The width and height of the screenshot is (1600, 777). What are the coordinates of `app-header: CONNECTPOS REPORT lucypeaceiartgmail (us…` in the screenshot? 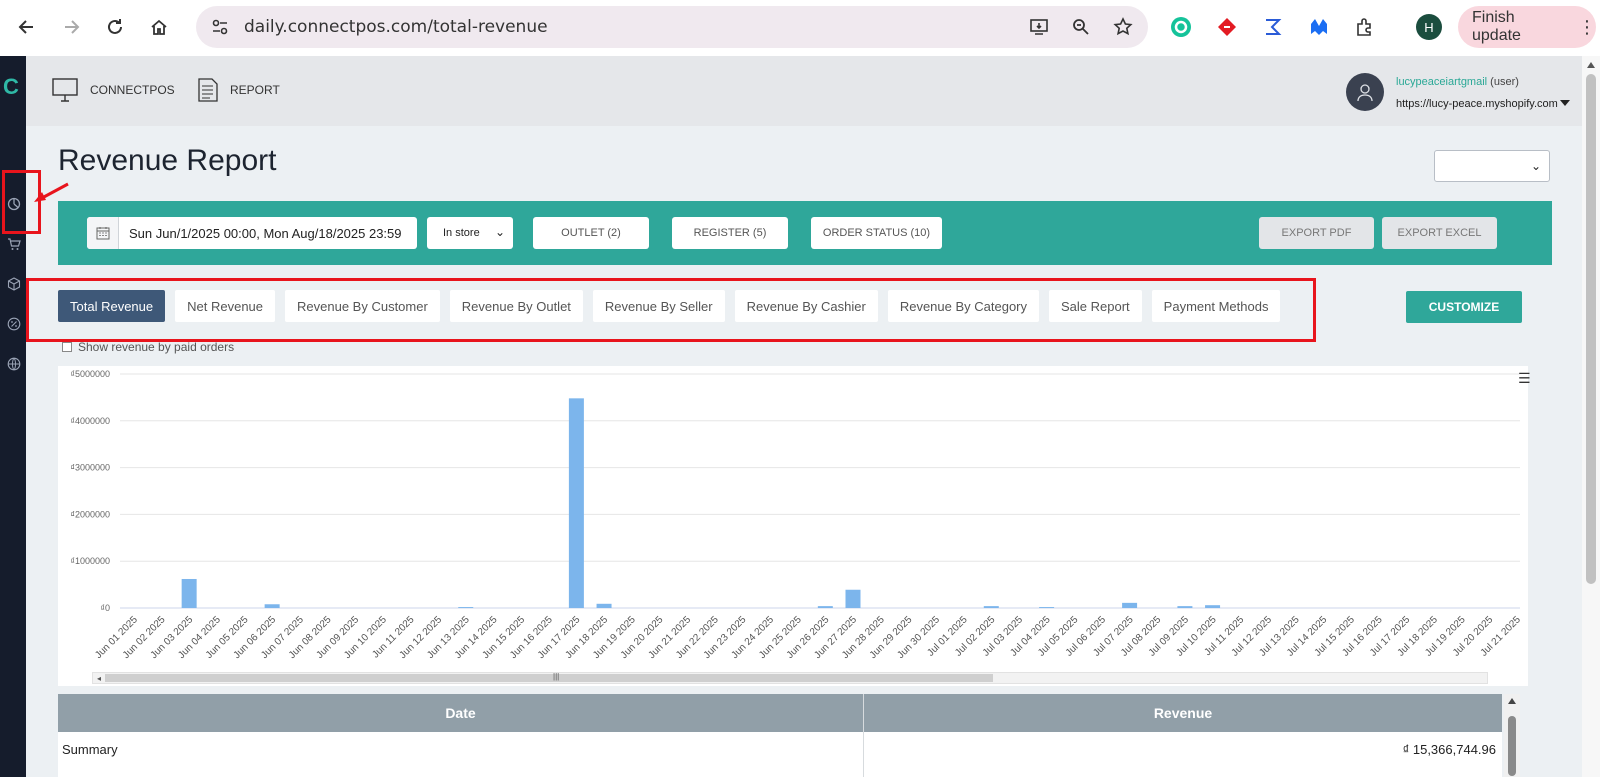 It's located at (804, 91).